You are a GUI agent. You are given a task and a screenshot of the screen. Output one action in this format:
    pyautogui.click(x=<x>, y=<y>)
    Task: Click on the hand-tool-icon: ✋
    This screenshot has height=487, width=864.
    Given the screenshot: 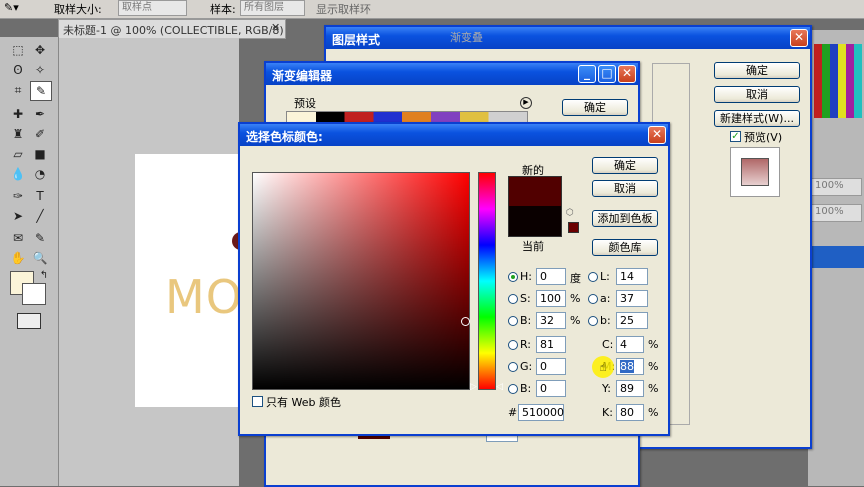 What is the action you would take?
    pyautogui.click(x=18, y=258)
    